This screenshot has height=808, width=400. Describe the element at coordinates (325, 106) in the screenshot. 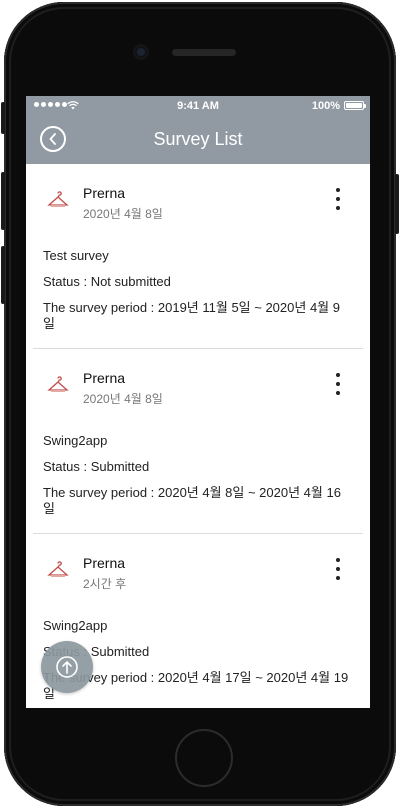

I see `battery-percent: 100%` at that location.